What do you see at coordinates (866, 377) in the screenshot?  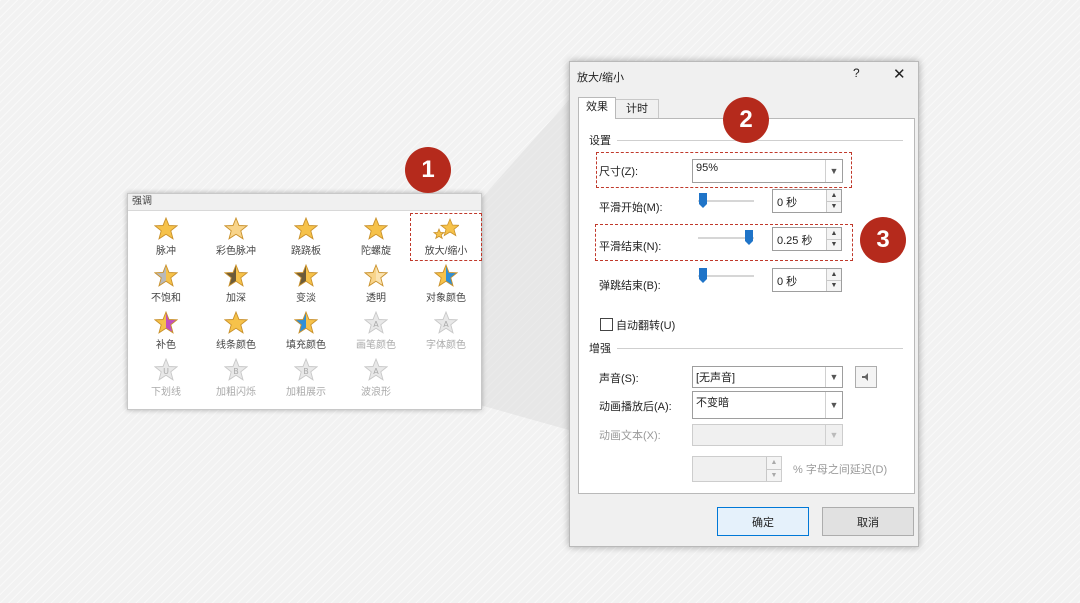 I see `speaker-icon` at bounding box center [866, 377].